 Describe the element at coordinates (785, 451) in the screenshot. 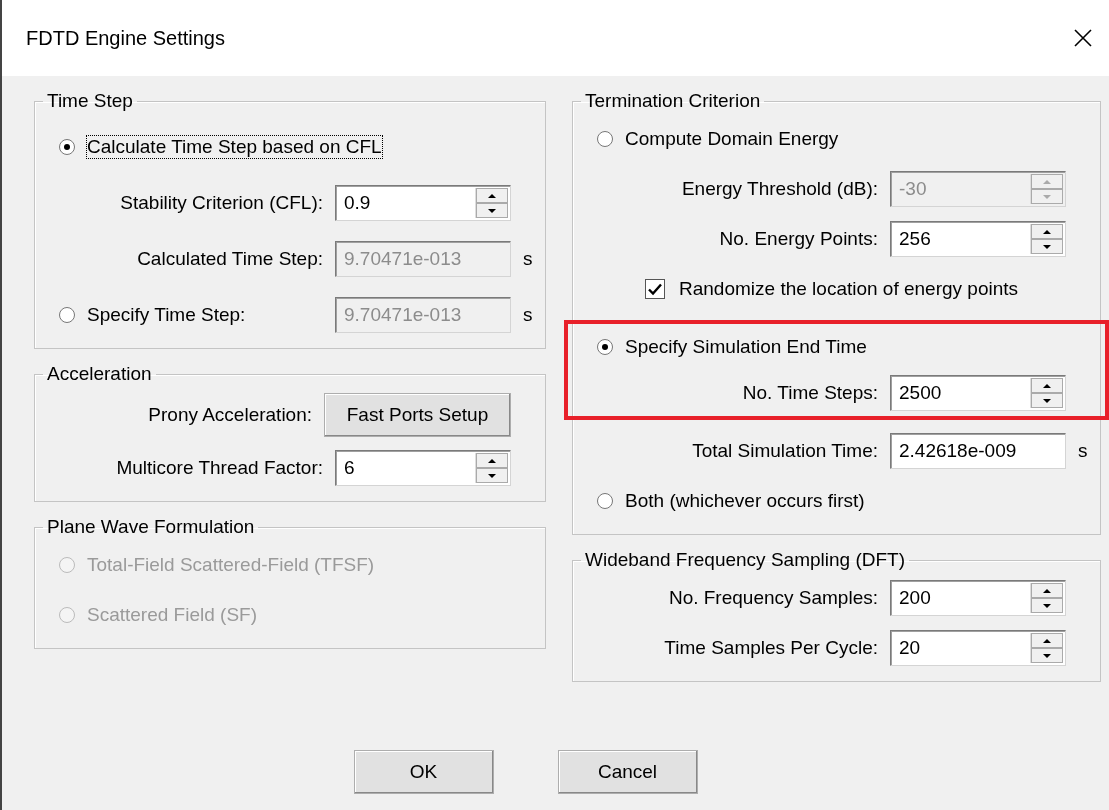

I see `field-label: Total Simulation Time:` at that location.